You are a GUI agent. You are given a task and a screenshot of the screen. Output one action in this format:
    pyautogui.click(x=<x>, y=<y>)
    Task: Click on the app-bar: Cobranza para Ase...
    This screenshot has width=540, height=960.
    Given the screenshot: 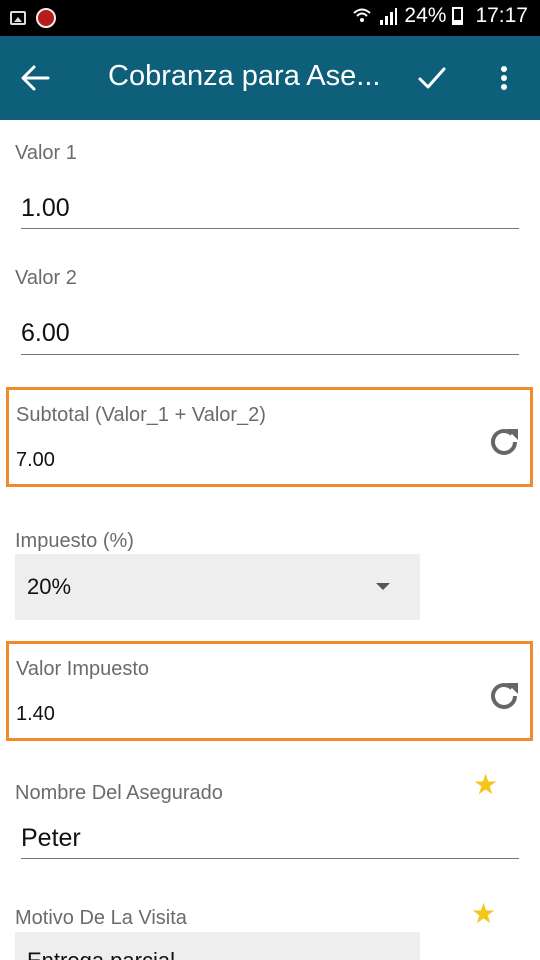 What is the action you would take?
    pyautogui.click(x=270, y=78)
    